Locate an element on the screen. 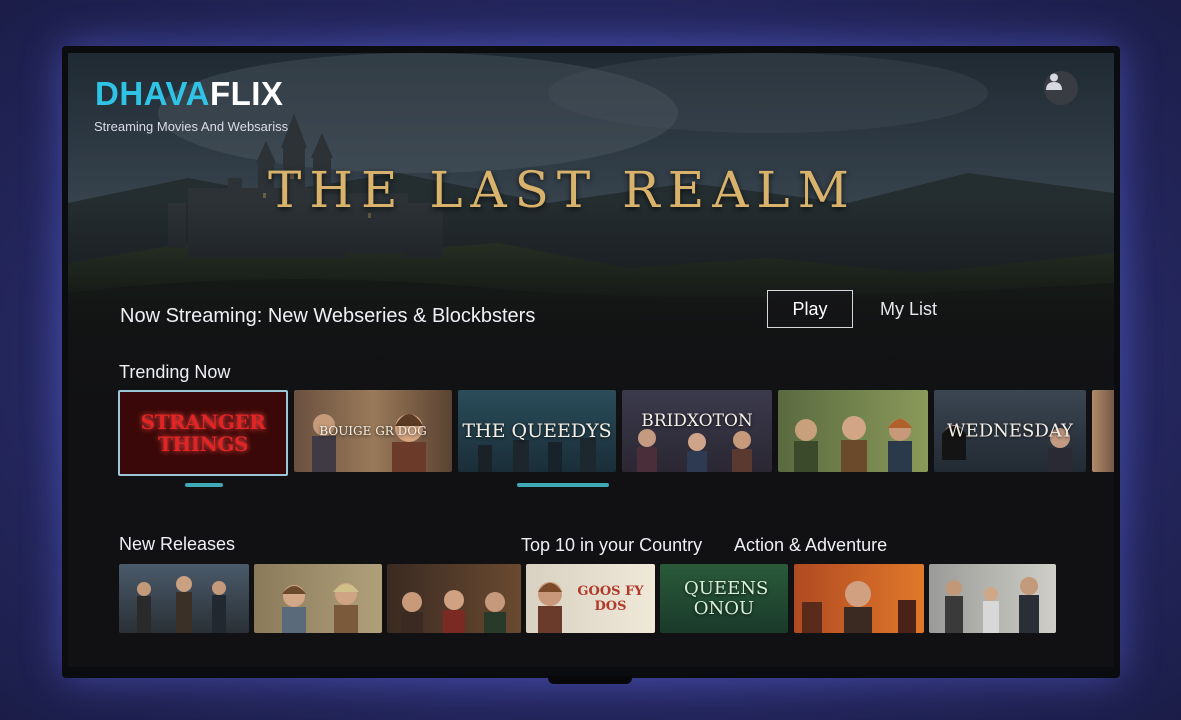 The image size is (1181, 720). hero-title: THE LAST REALM is located at coordinates (562, 190).